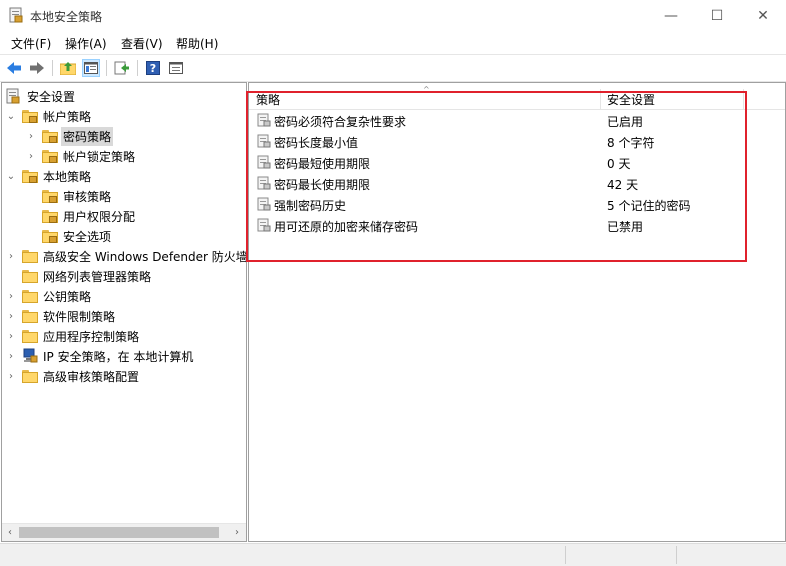  What do you see at coordinates (322, 185) in the screenshot?
I see `policy-name: 密码最长使用期限` at bounding box center [322, 185].